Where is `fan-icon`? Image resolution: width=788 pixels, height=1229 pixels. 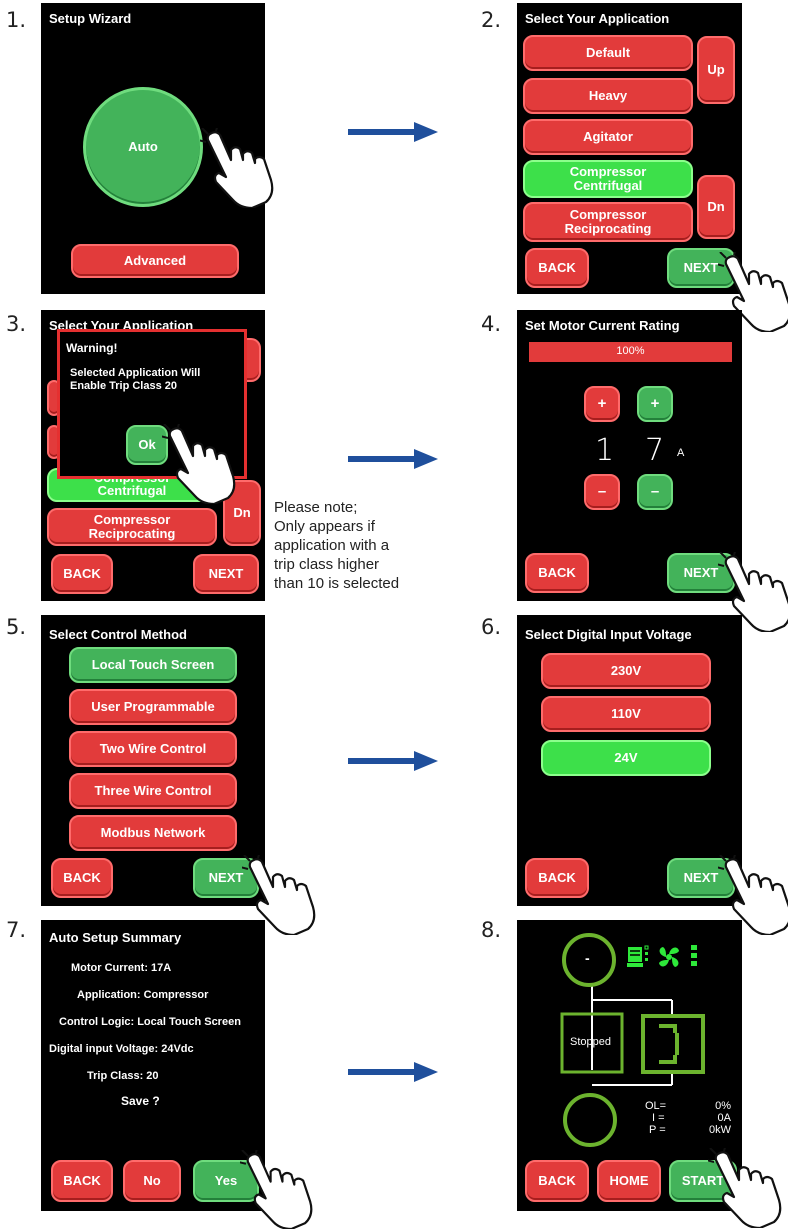 fan-icon is located at coordinates (669, 957).